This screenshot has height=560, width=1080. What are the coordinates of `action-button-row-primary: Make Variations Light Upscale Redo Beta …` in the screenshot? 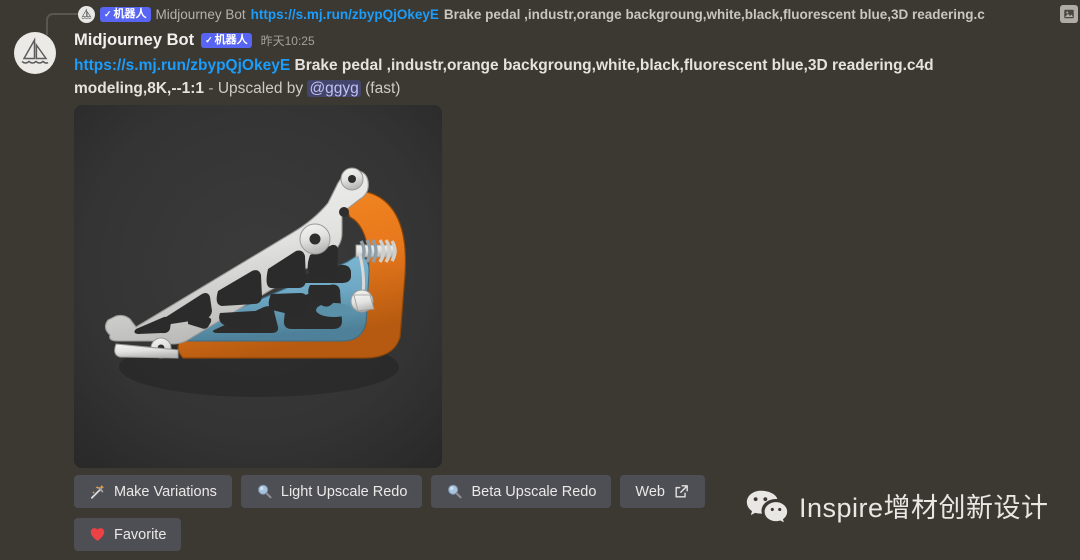 It's located at (389, 491).